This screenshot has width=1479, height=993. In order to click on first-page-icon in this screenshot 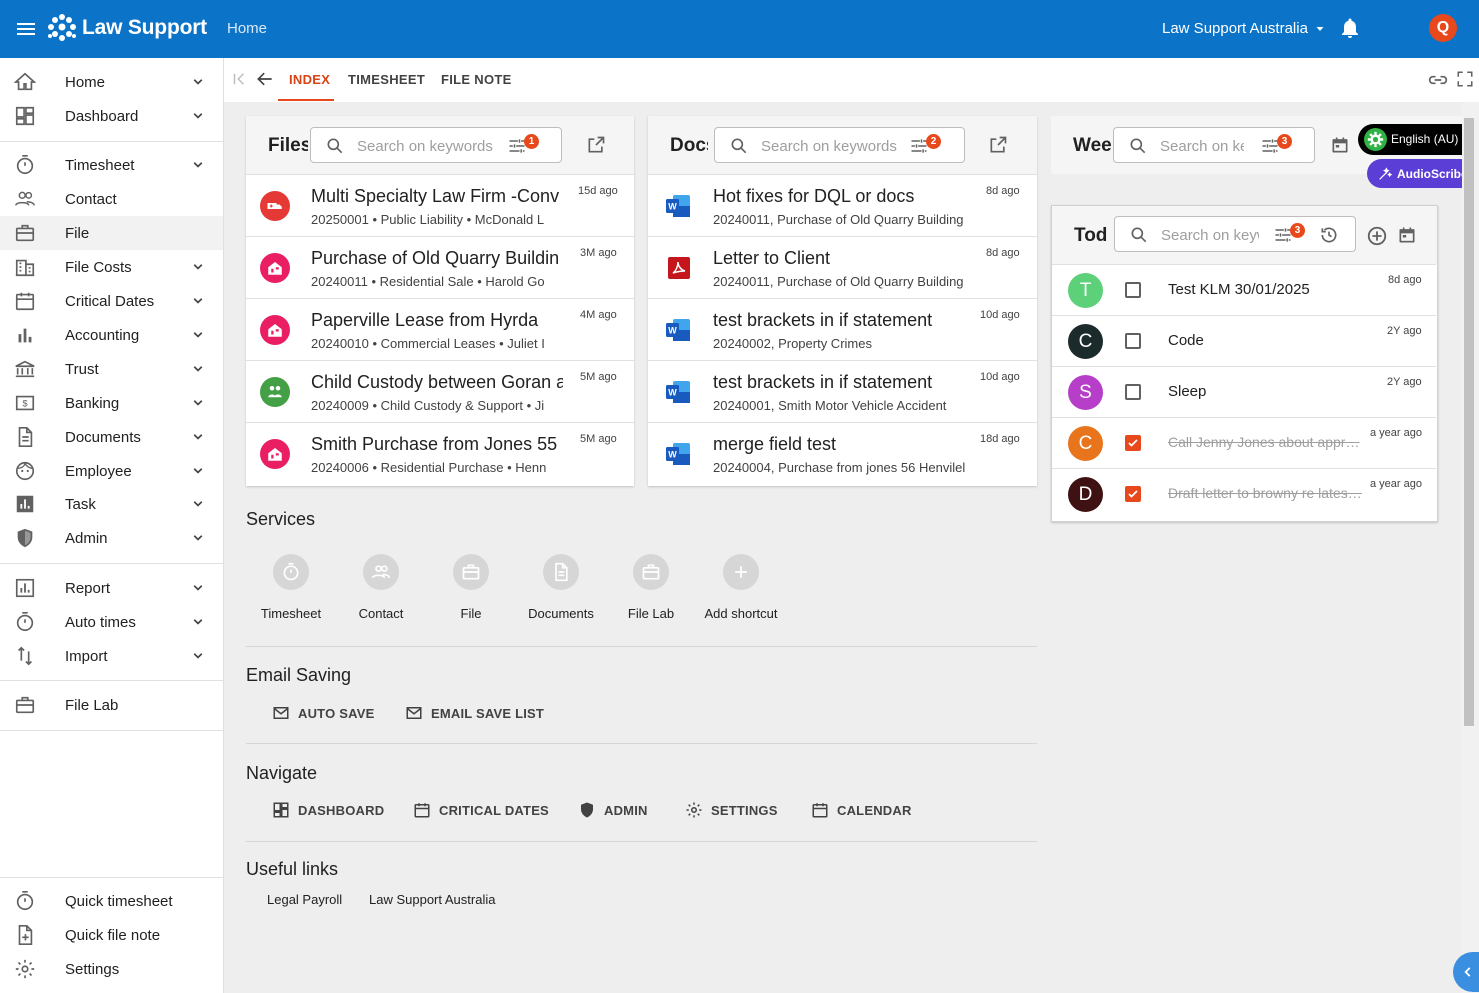, I will do `click(239, 79)`.